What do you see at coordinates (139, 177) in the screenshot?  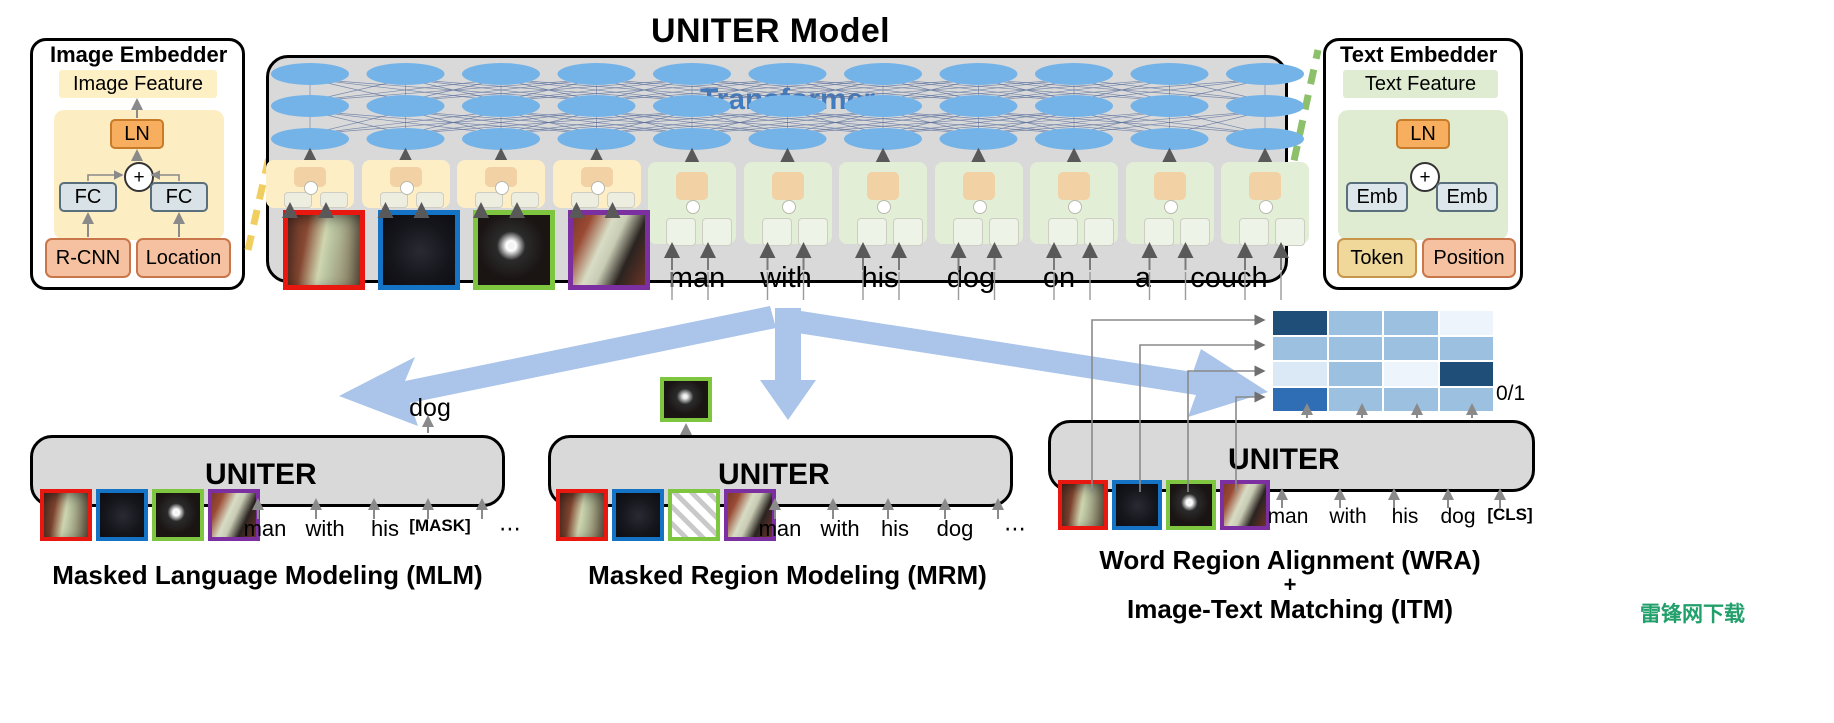 I see `image-plus-label: +` at bounding box center [139, 177].